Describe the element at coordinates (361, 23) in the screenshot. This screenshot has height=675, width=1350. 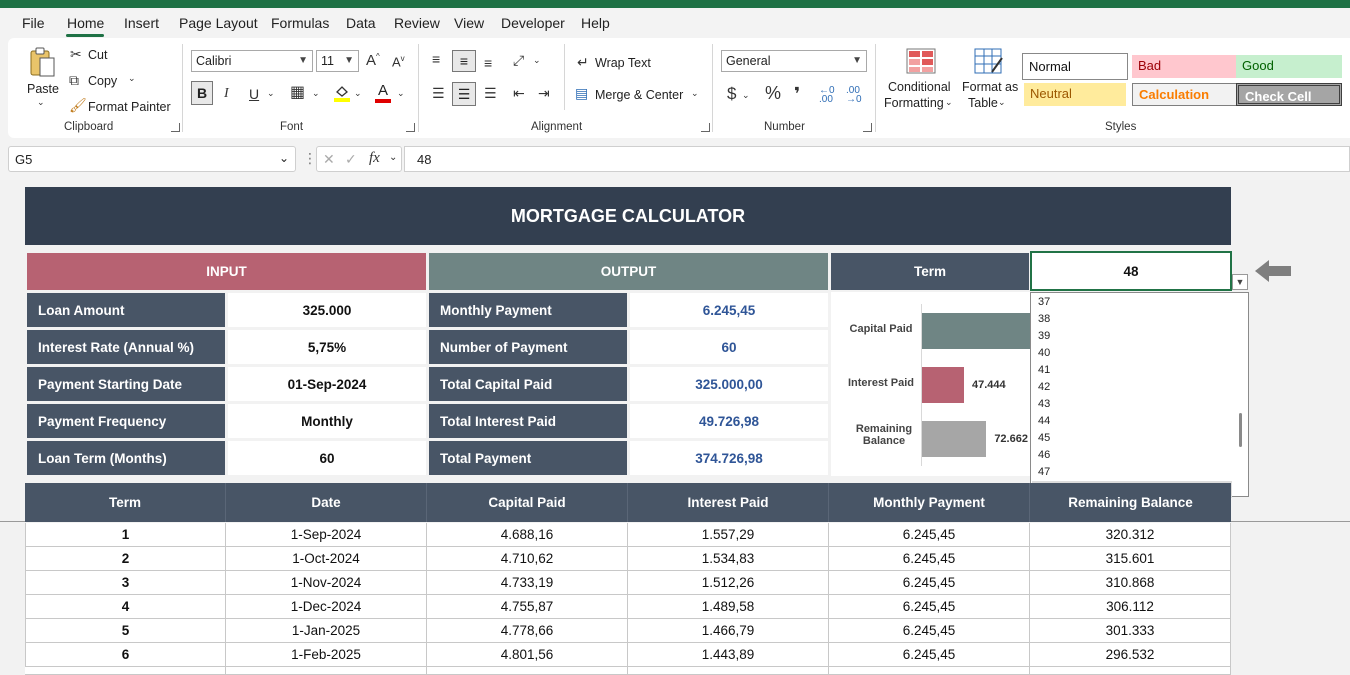
I see `menu-data: Data` at that location.